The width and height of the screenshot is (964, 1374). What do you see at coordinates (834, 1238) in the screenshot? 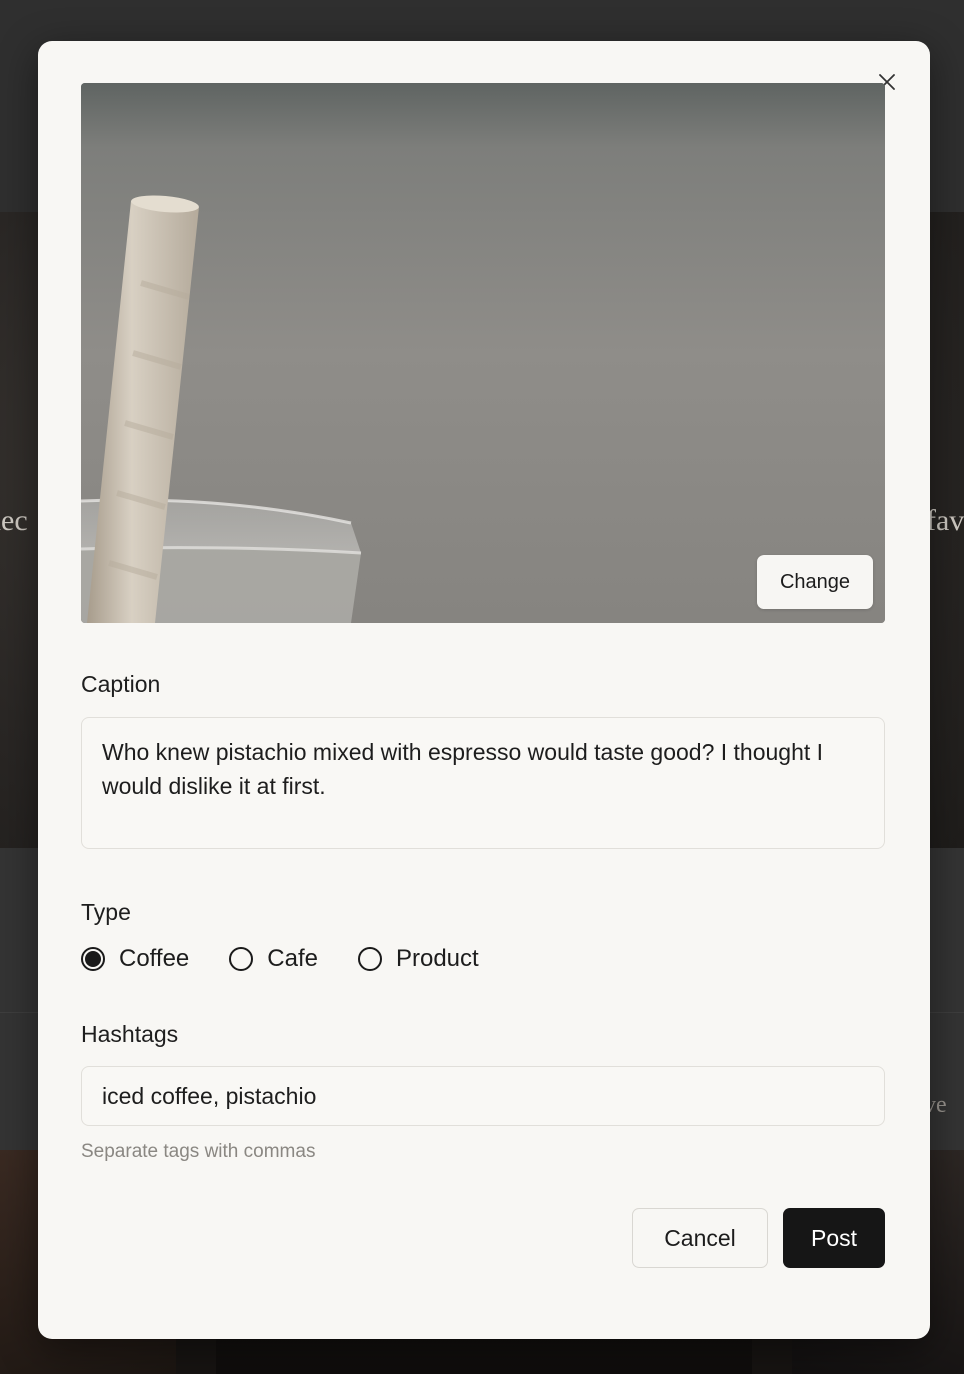
I see `post-button: Post` at bounding box center [834, 1238].